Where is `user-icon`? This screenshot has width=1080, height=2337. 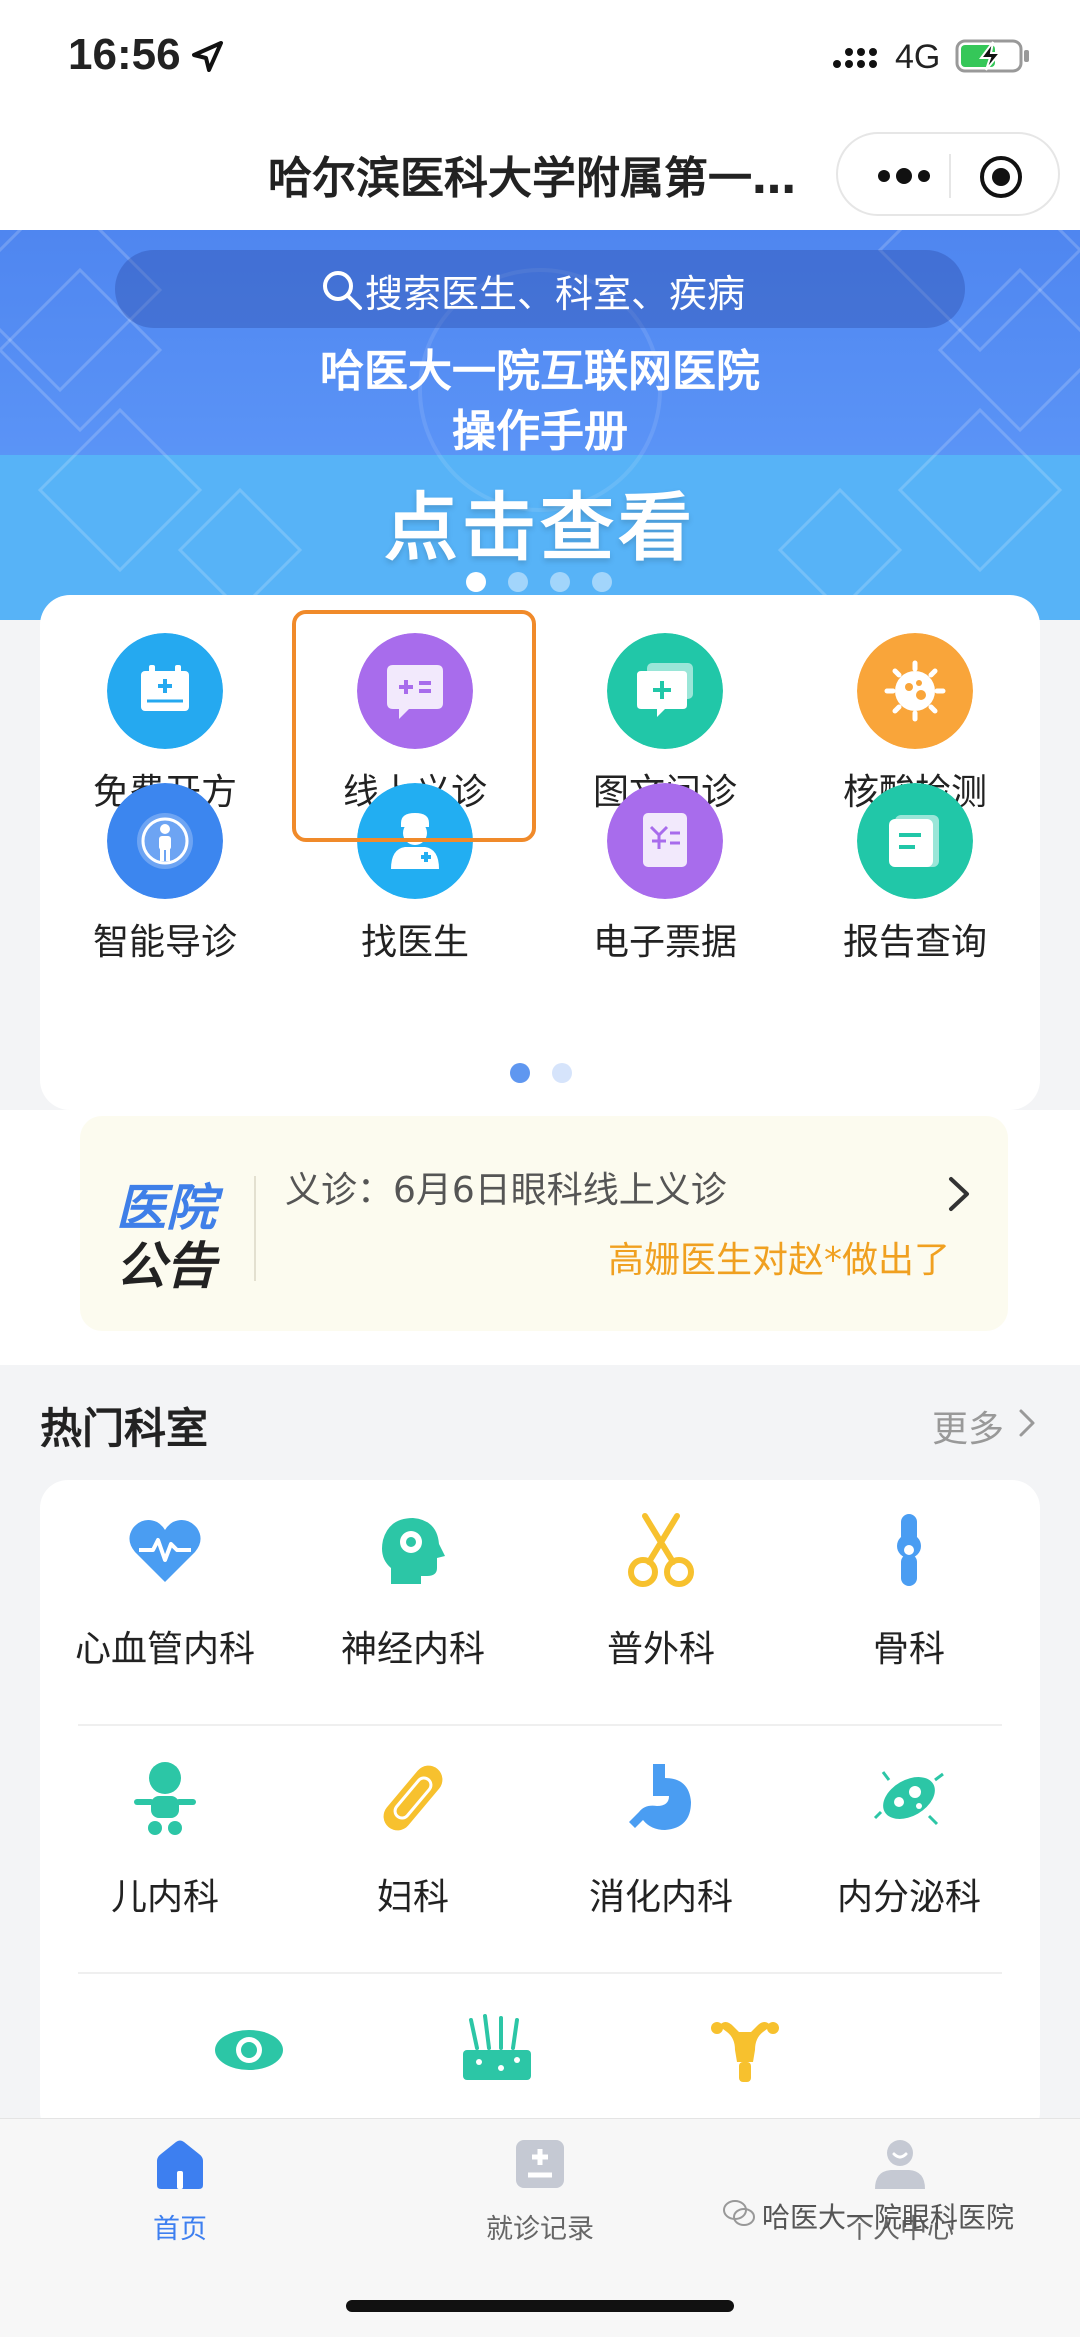
user-icon is located at coordinates (900, 2164).